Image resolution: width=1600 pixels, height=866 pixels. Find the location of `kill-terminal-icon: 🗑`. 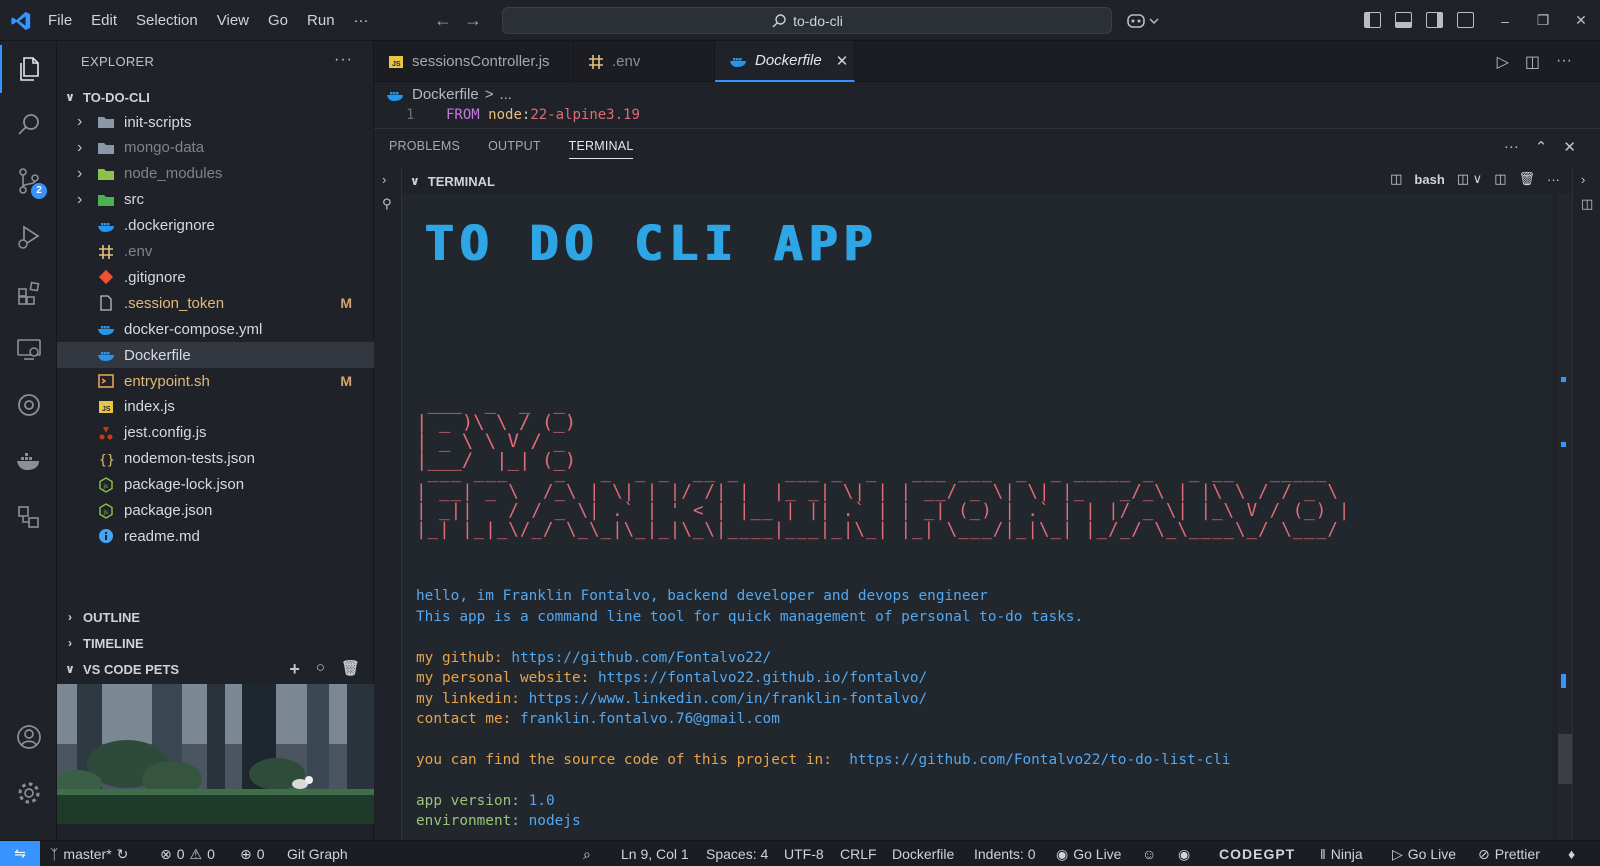

kill-terminal-icon: 🗑 is located at coordinates (1526, 179).